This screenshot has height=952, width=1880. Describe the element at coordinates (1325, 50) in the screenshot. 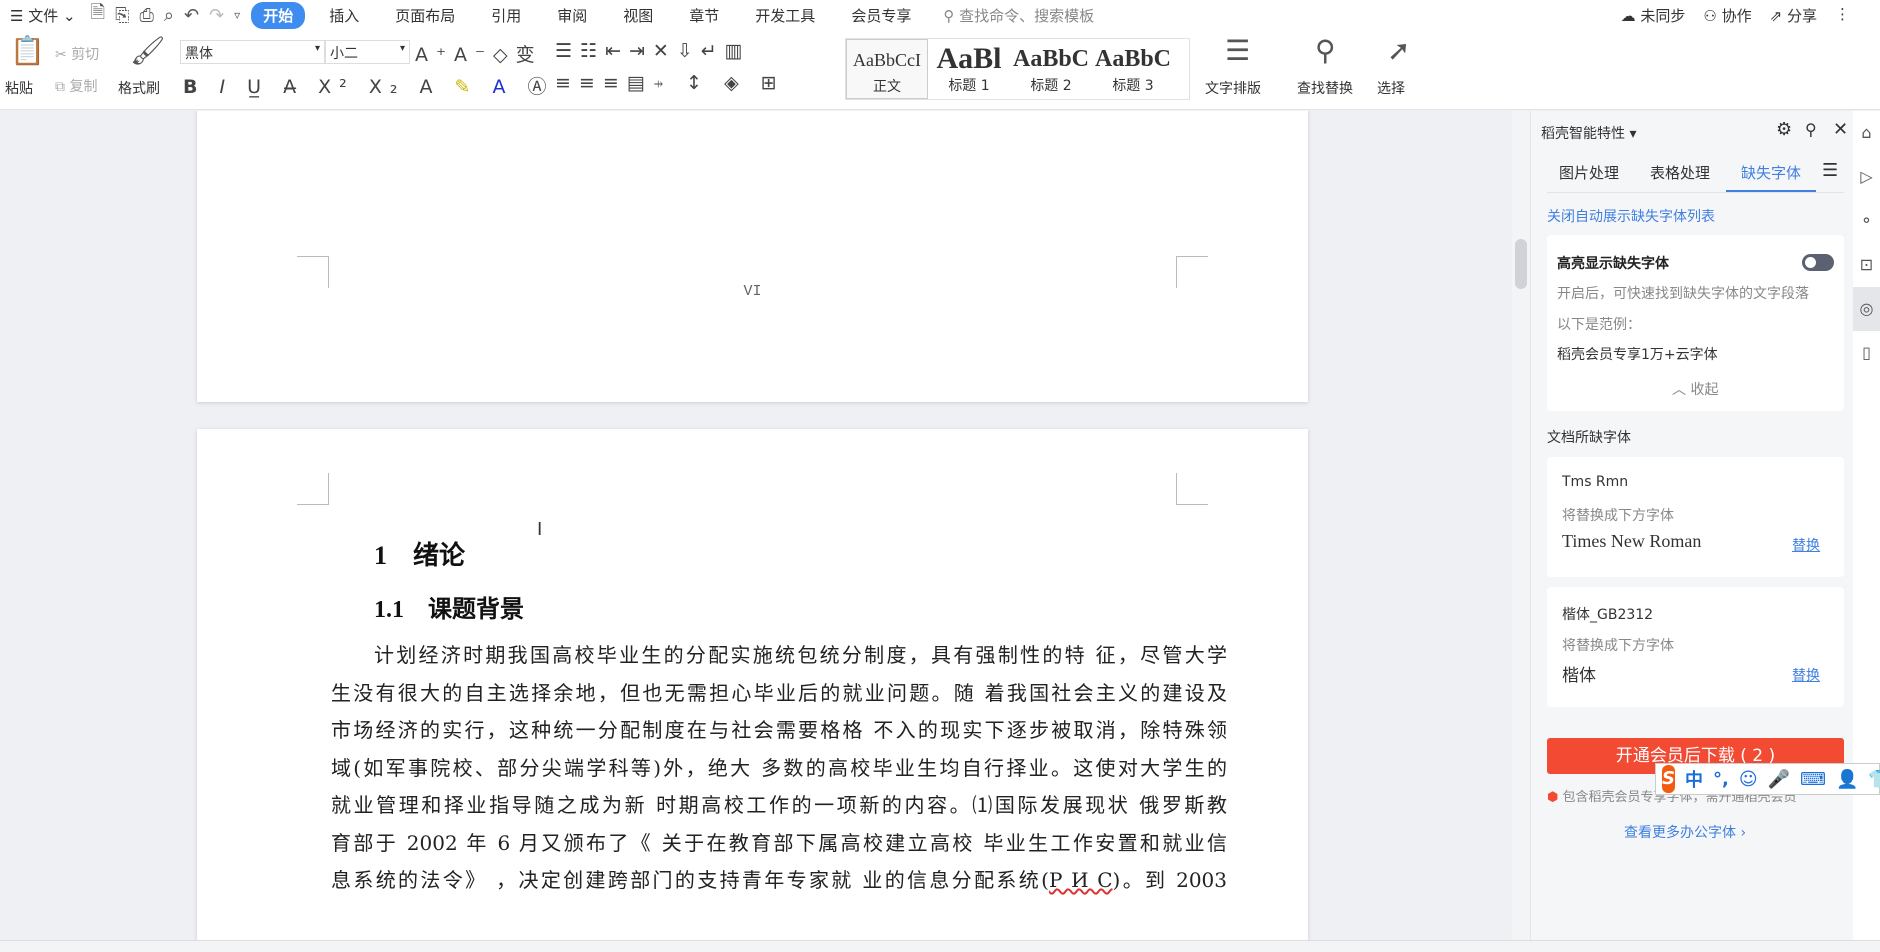

I see `find-replace-icon: ⚲` at that location.